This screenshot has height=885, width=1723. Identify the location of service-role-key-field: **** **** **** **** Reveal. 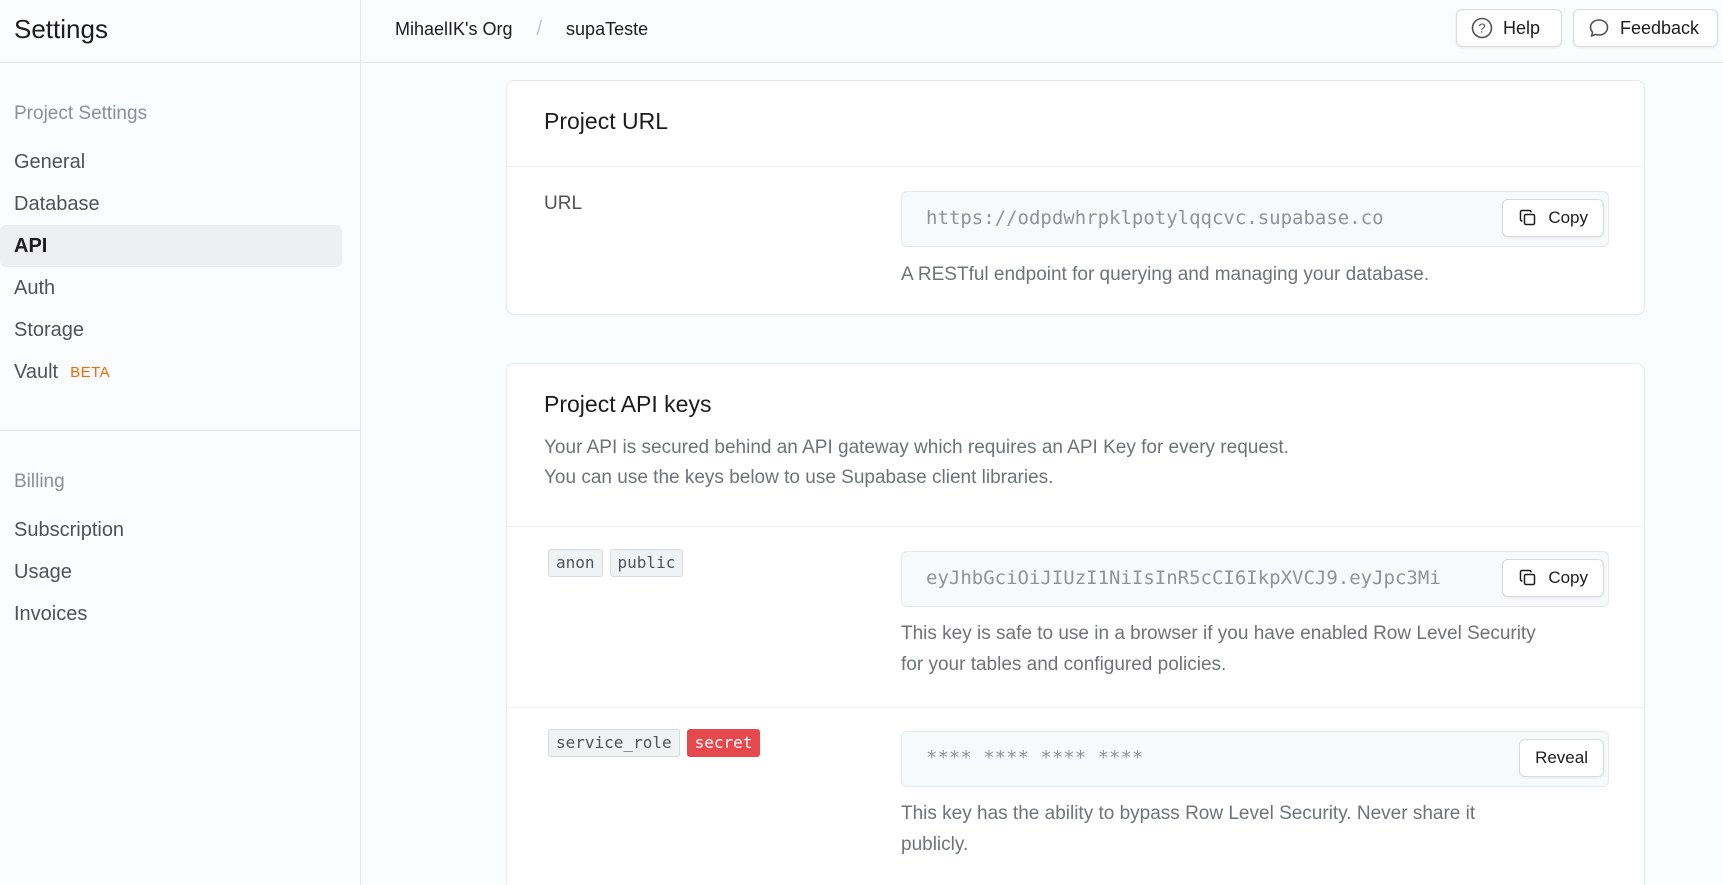
(1255, 759).